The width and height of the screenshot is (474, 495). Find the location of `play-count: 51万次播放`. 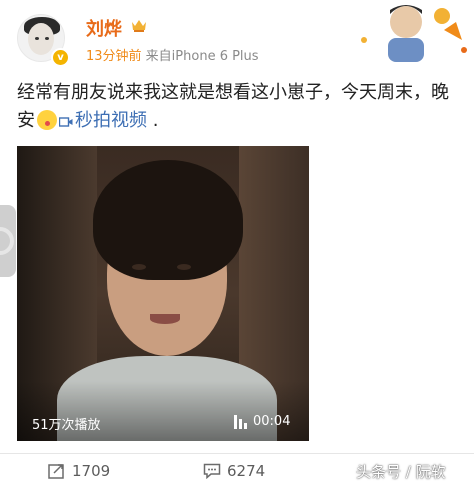

play-count: 51万次播放 is located at coordinates (66, 425).